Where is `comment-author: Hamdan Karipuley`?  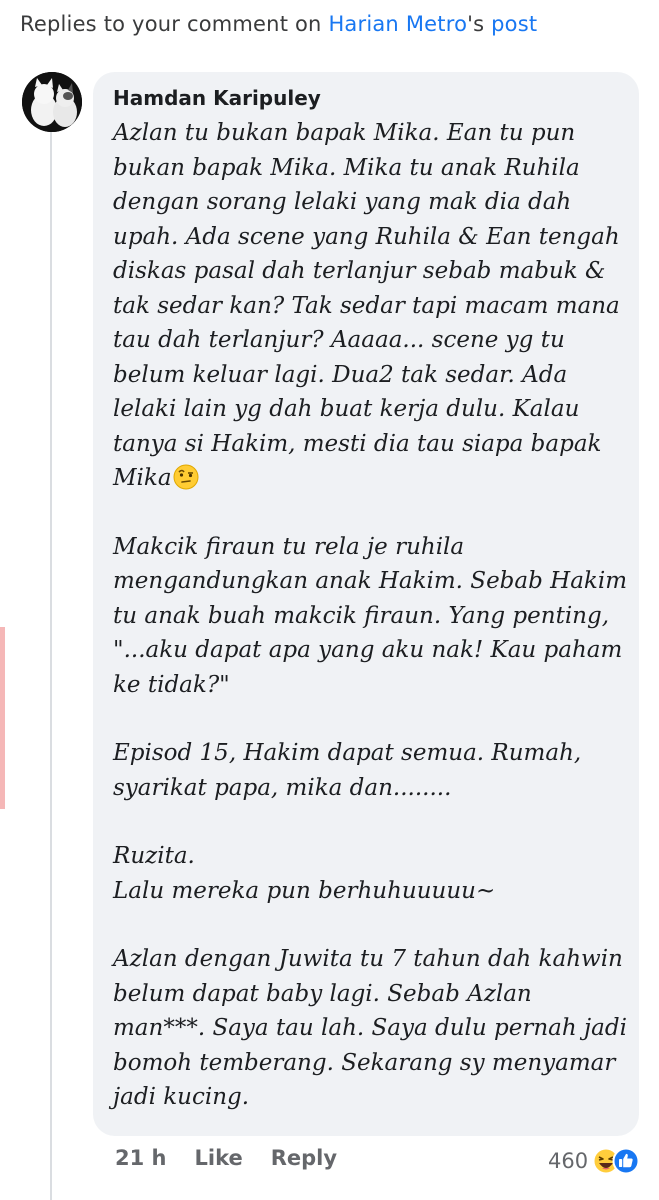 comment-author: Hamdan Karipuley is located at coordinates (217, 98).